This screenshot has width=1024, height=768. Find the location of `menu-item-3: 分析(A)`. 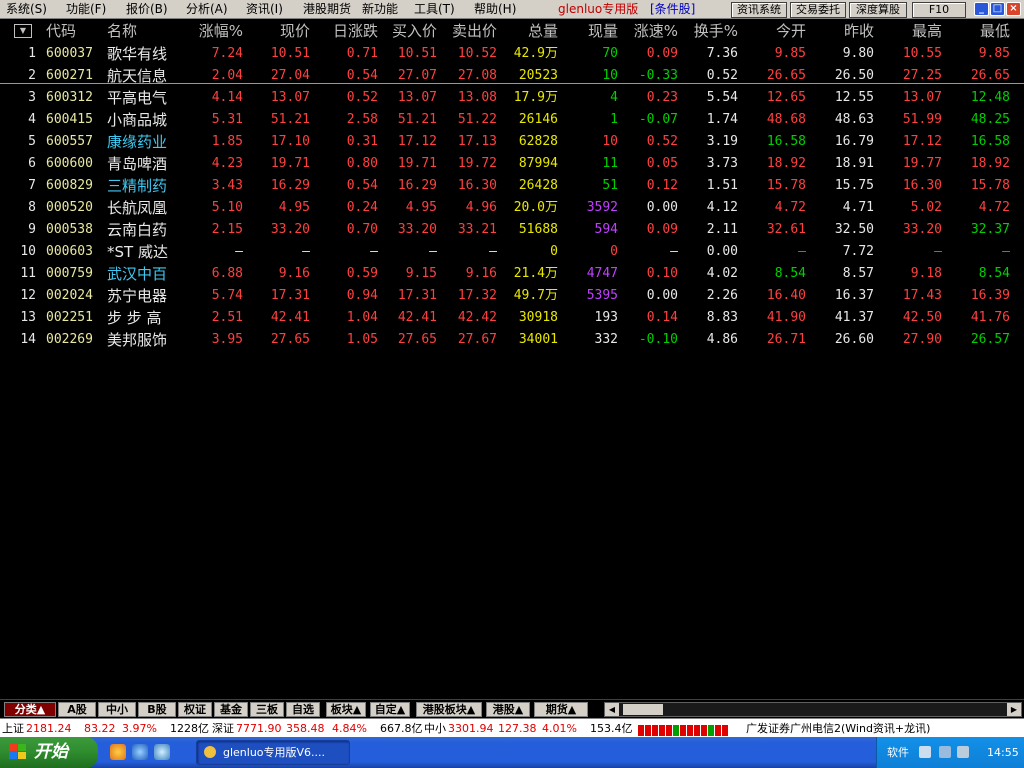

menu-item-3: 分析(A) is located at coordinates (207, 9).